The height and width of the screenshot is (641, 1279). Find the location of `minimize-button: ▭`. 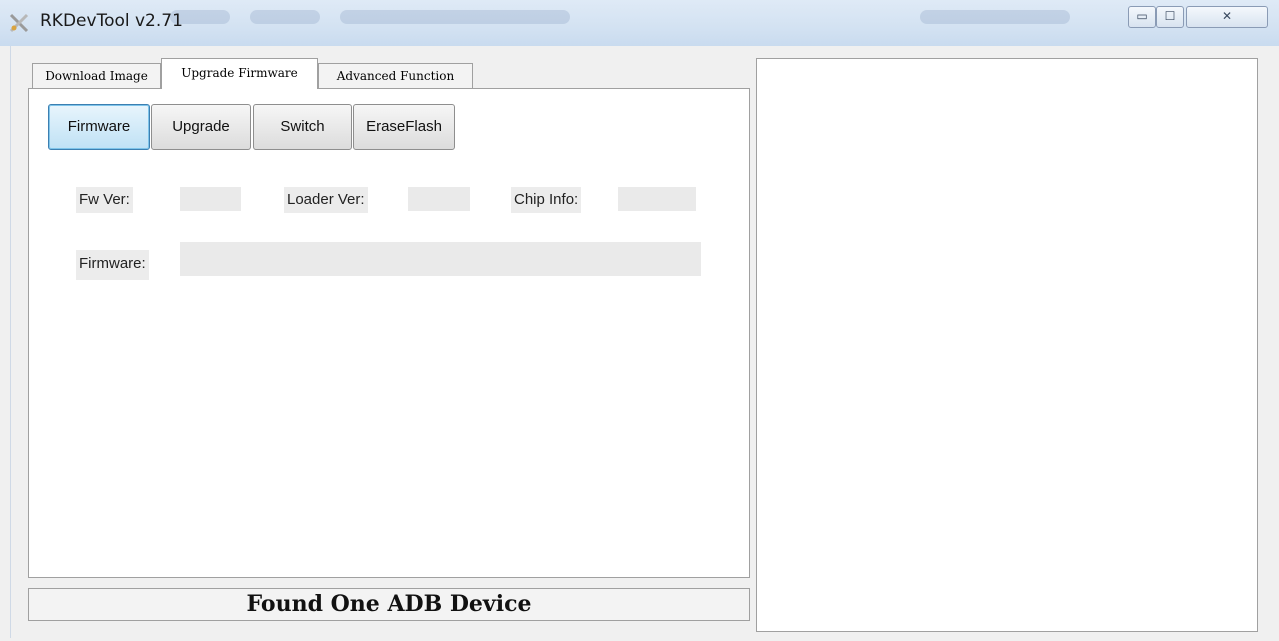

minimize-button: ▭ is located at coordinates (1142, 17).